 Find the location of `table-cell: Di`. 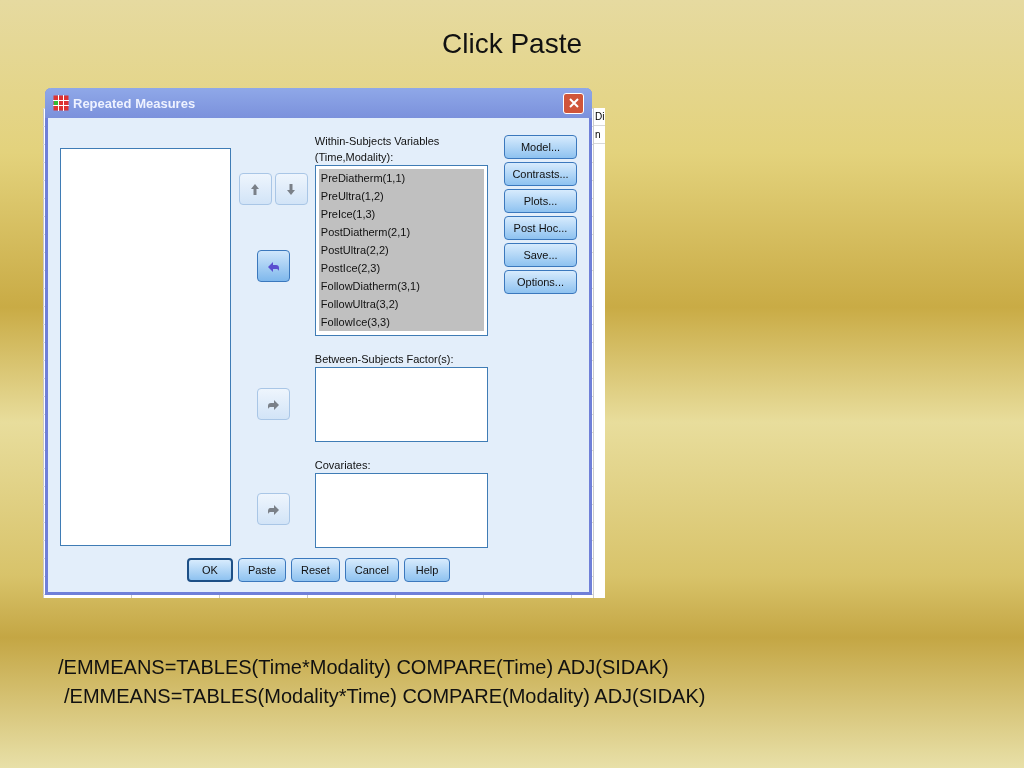

table-cell: Di is located at coordinates (599, 117).